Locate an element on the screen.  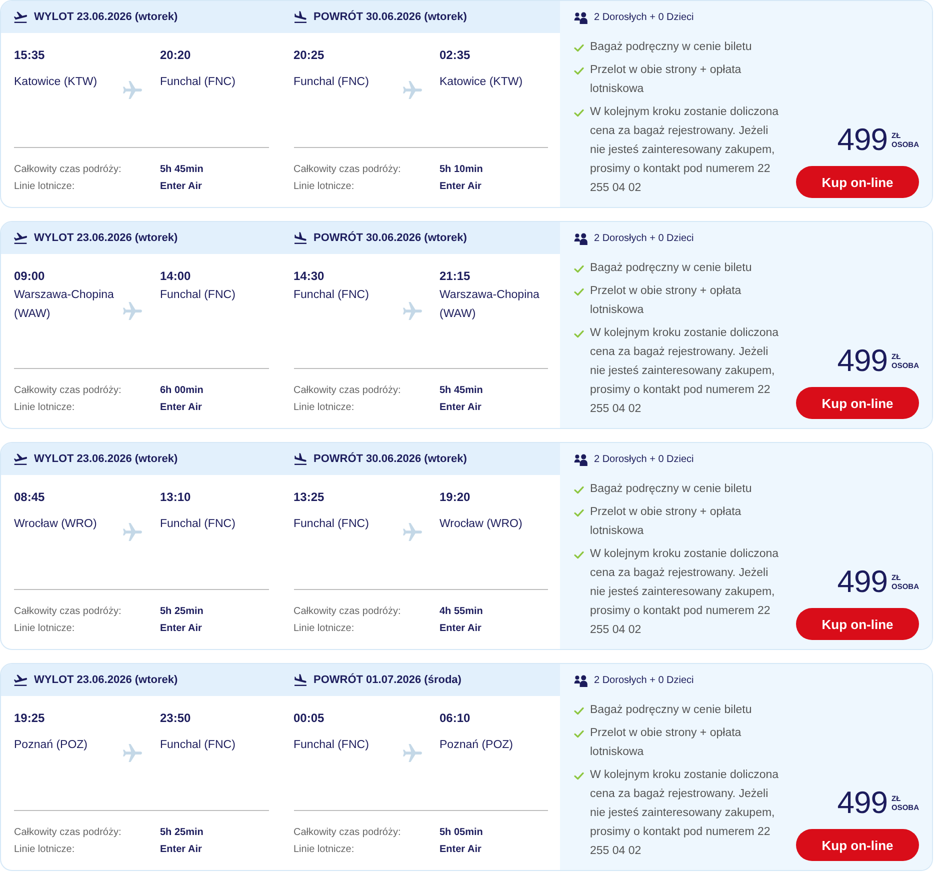
departure-time: 14:30 is located at coordinates (309, 276).